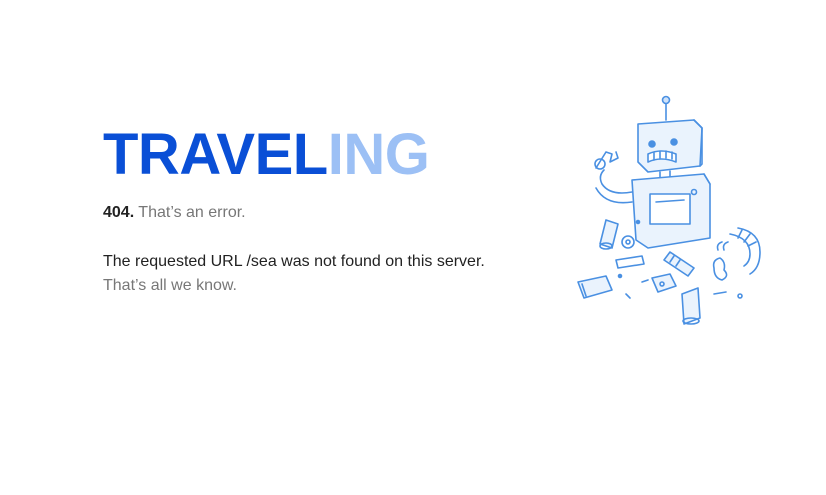 Image resolution: width=826 pixels, height=495 pixels. I want to click on site-logo: TRAVELING, so click(266, 155).